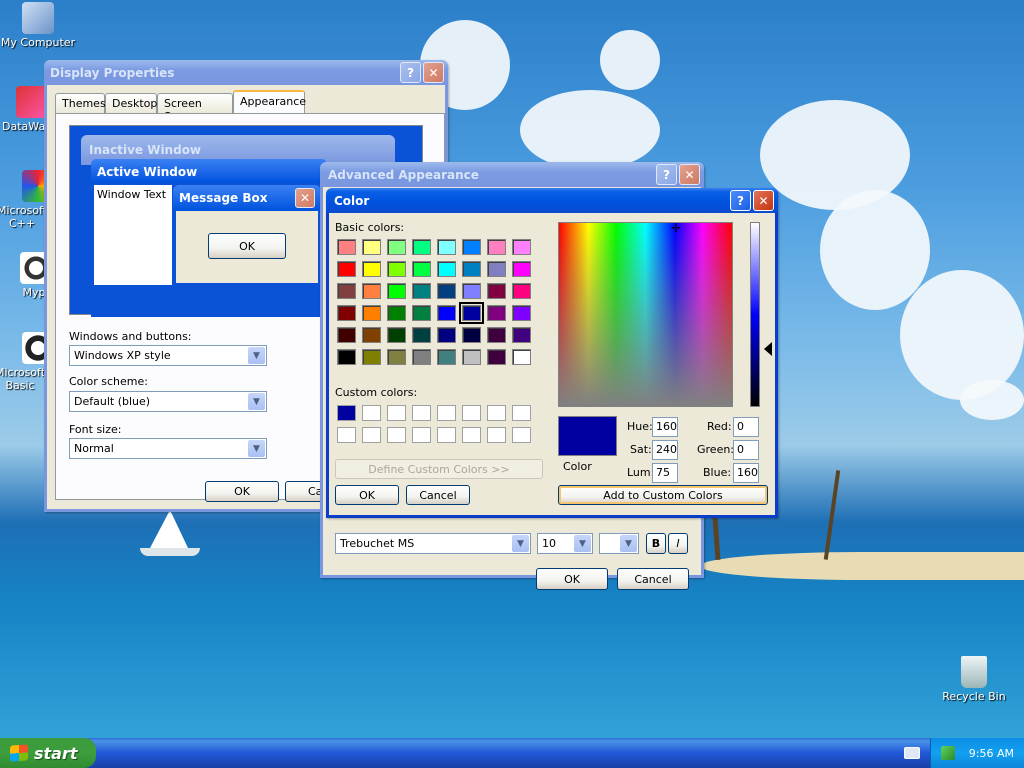 This screenshot has width=1024, height=768. Describe the element at coordinates (974, 679) in the screenshot. I see `desktop-icon-recycle-bin: Recycle Bin` at that location.